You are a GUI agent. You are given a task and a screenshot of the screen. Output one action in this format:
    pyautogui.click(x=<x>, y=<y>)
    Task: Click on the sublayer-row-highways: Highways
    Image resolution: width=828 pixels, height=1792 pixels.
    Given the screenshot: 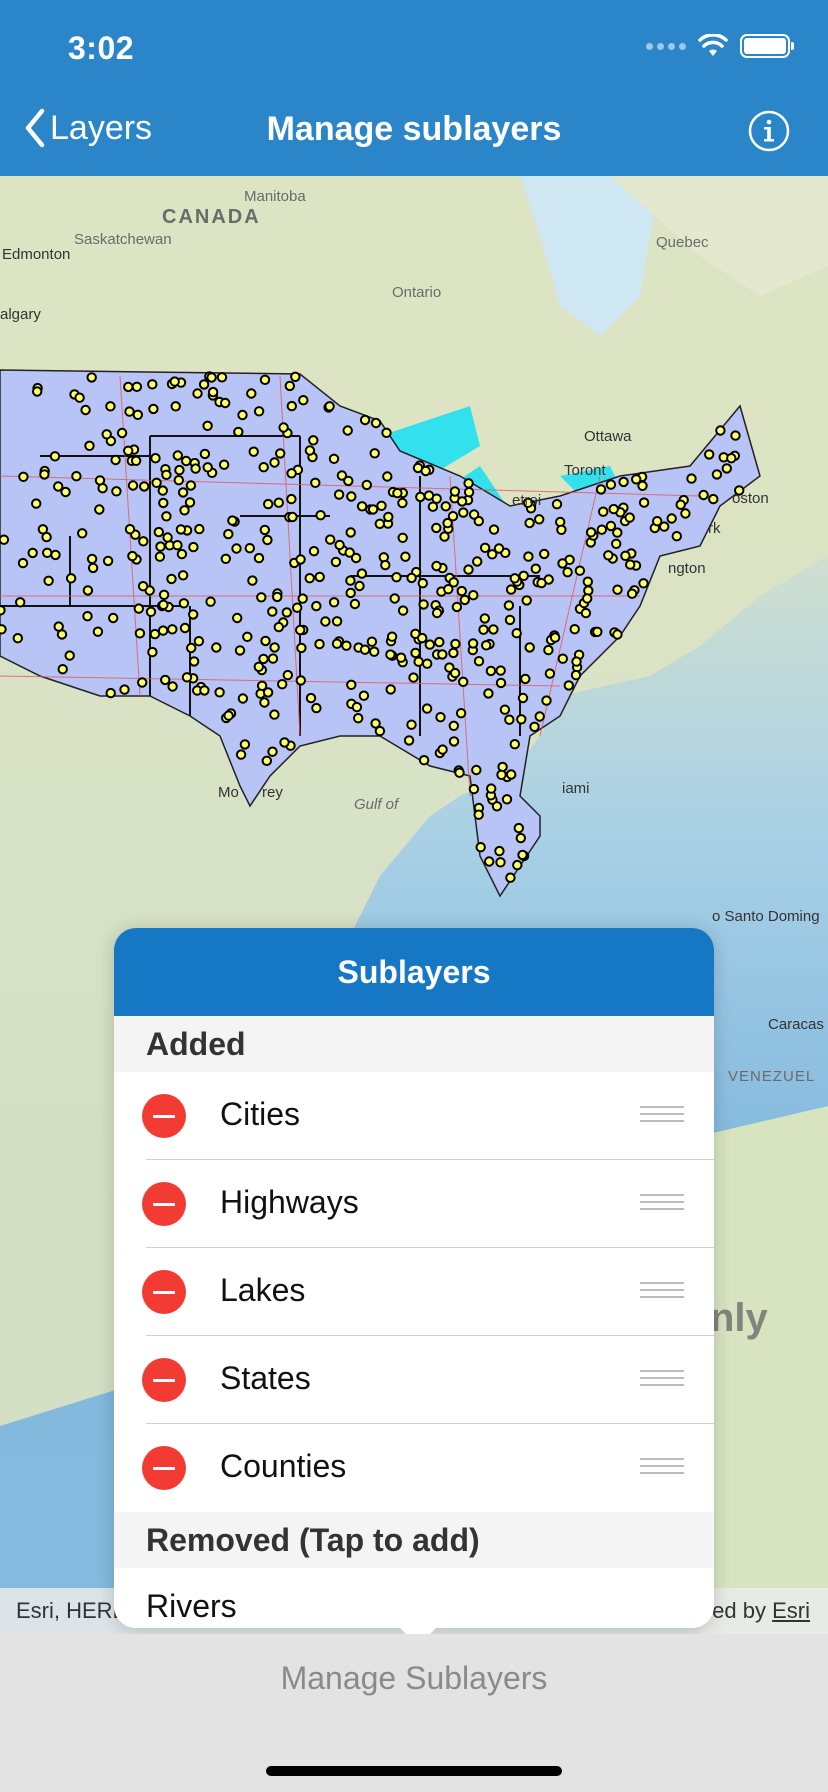 What is the action you would take?
    pyautogui.click(x=414, y=1204)
    